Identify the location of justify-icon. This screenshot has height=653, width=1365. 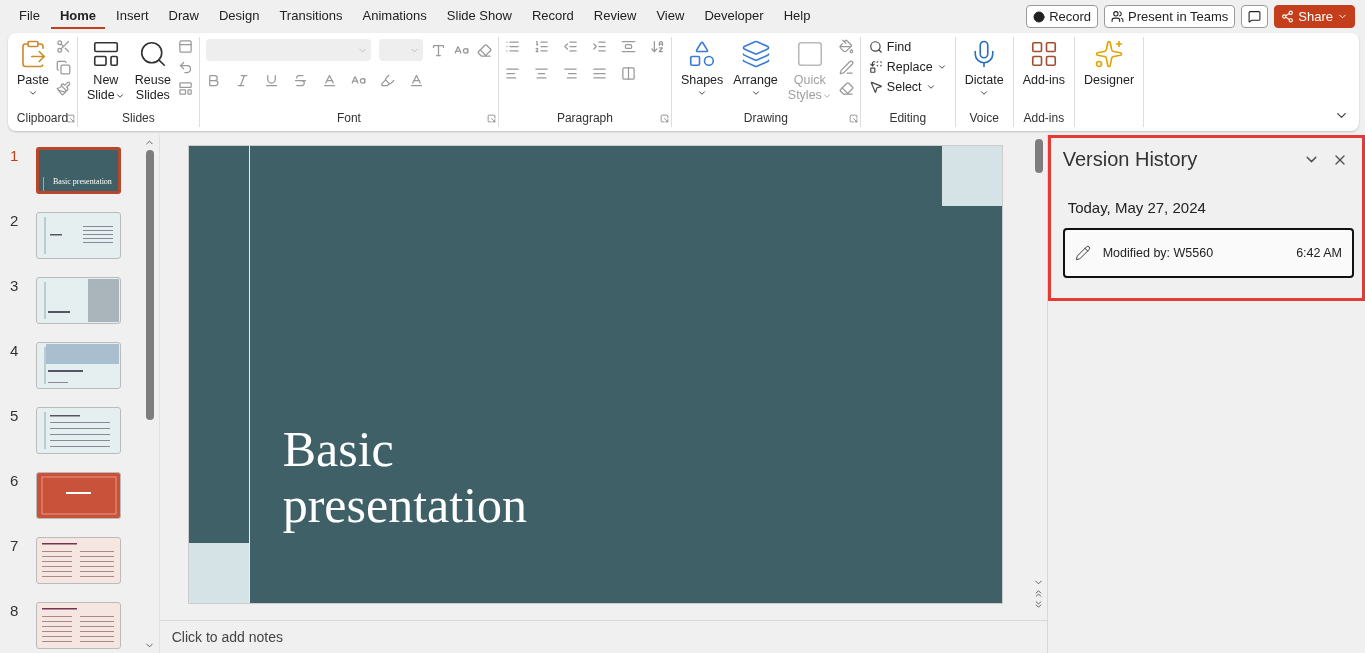
(599, 73).